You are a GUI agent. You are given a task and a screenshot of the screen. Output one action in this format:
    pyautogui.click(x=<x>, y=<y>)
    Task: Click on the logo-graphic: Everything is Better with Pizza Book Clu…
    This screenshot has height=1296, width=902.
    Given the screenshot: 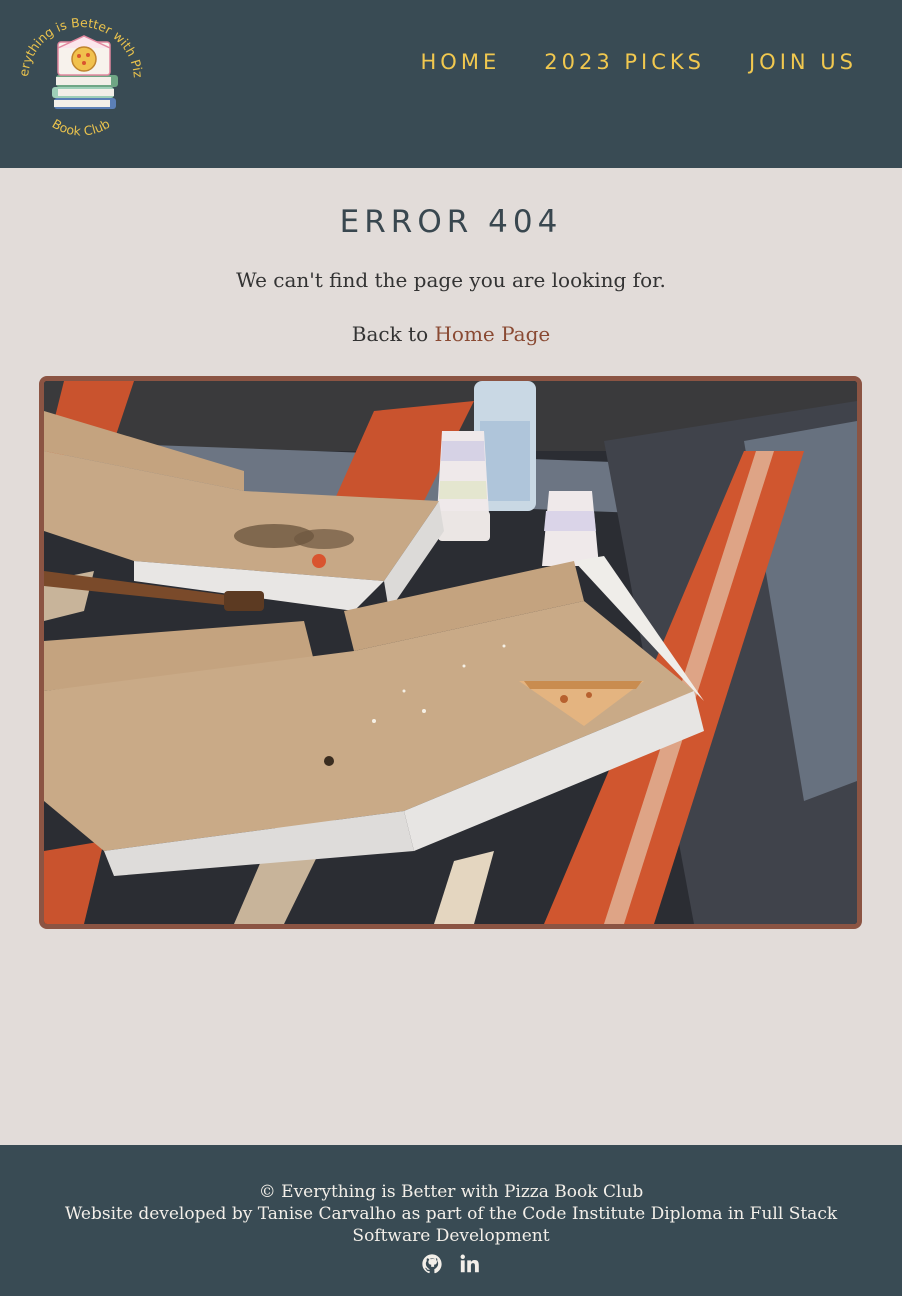 What is the action you would take?
    pyautogui.click(x=78, y=69)
    